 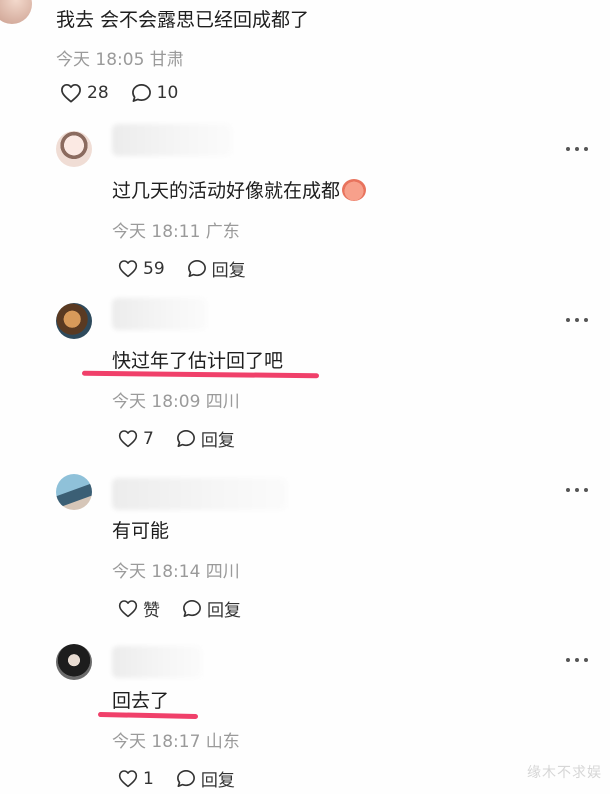 I want to click on reply-meta: 今天 18:17 山东, so click(x=176, y=742).